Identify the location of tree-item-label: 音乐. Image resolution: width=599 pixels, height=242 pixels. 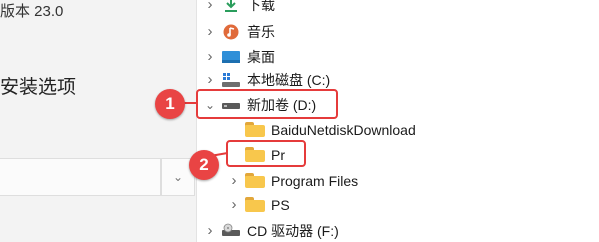
(261, 32).